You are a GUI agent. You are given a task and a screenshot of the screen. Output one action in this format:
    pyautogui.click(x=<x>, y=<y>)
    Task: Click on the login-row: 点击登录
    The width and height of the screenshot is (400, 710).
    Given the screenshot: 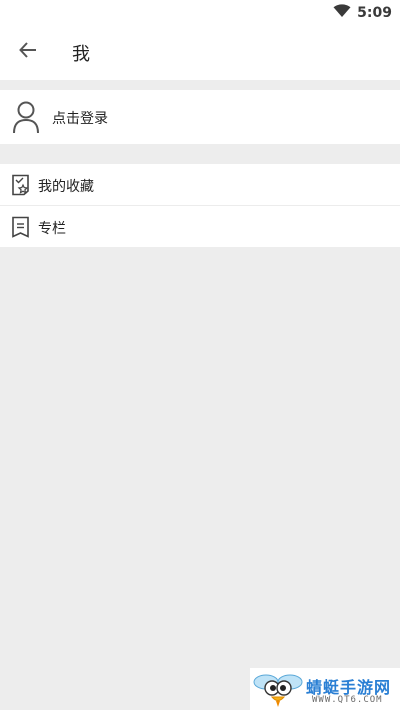 What is the action you would take?
    pyautogui.click(x=200, y=117)
    